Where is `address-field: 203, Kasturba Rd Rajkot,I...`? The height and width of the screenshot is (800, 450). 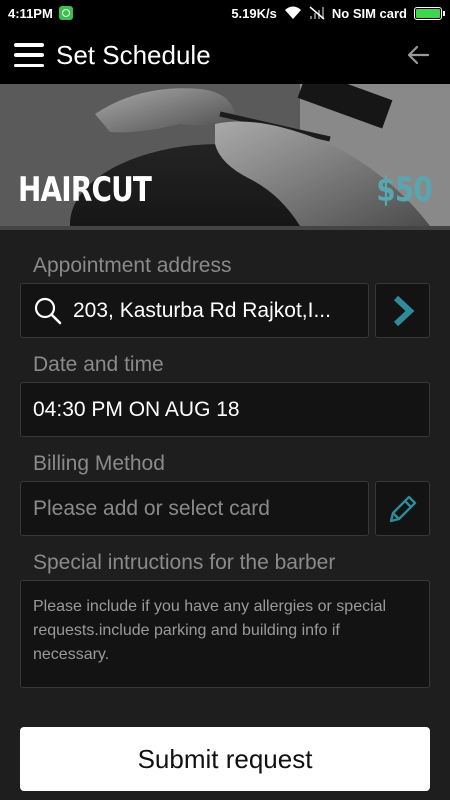 address-field: 203, Kasturba Rd Rajkot,I... is located at coordinates (194, 310).